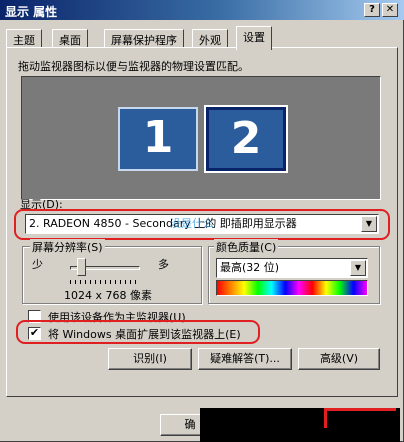 The height and width of the screenshot is (442, 404). What do you see at coordinates (202, 10) in the screenshot?
I see `title-bar: 显示 属性 ? ✕` at bounding box center [202, 10].